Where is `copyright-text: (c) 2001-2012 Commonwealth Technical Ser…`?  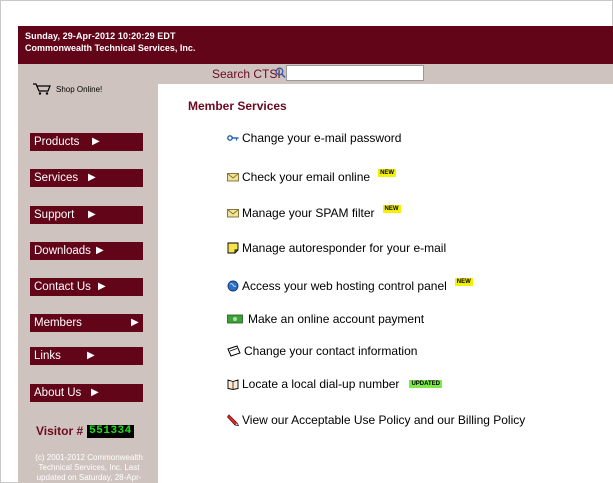
copyright-text: (c) 2001-2012 Commonwealth Technical Ser… is located at coordinates (89, 467).